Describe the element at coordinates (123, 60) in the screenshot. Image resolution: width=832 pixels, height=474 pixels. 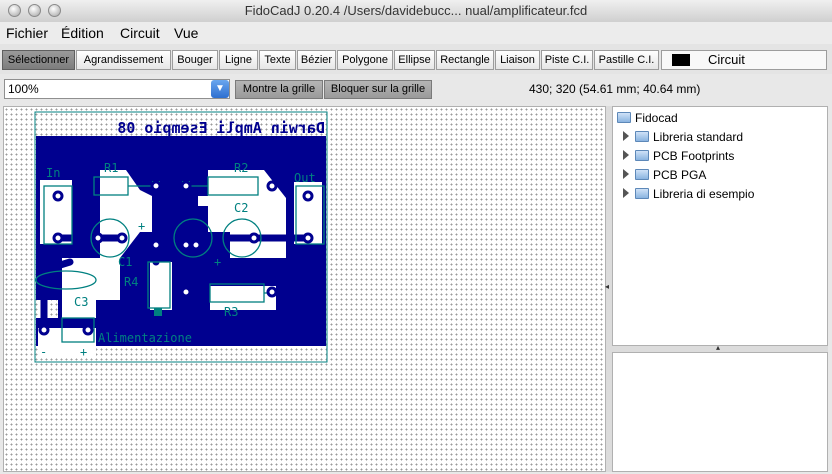
I see `tool-zoom-button: Agrandissement` at that location.